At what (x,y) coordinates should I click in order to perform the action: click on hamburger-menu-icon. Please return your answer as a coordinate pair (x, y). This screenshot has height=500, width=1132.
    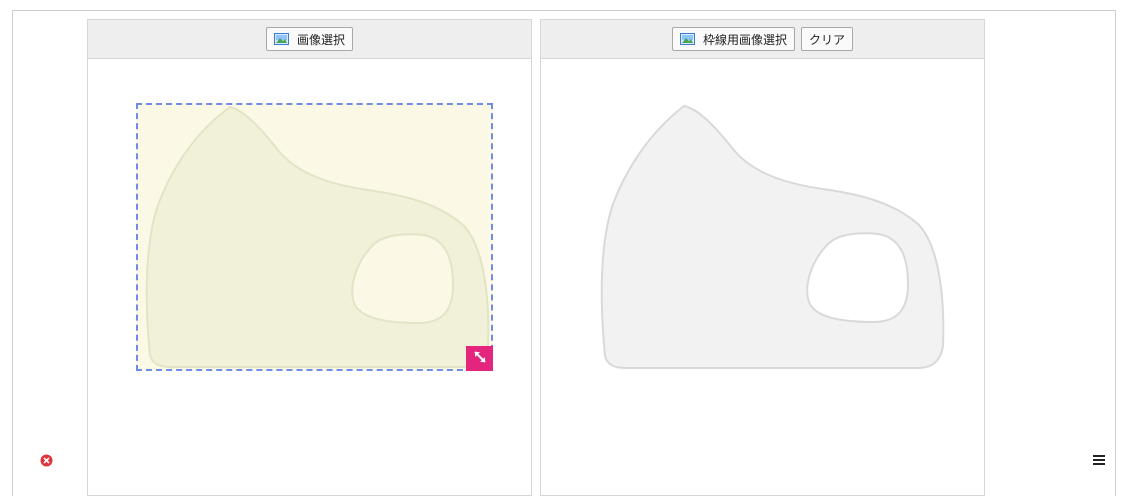
    Looking at the image, I should click on (1099, 460).